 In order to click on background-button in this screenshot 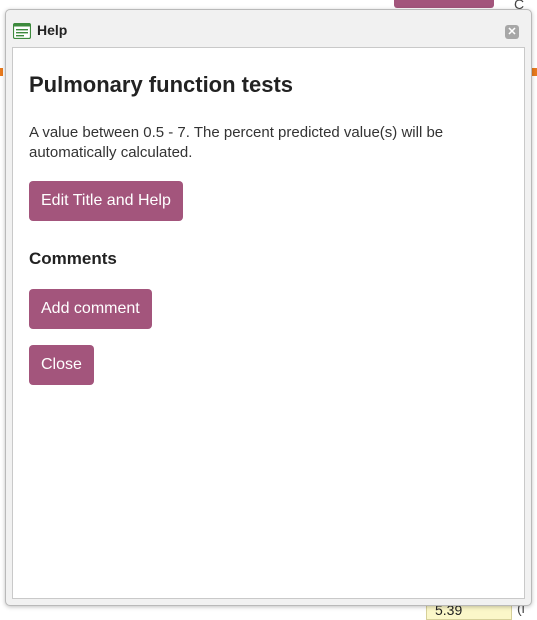, I will do `click(444, 4)`.